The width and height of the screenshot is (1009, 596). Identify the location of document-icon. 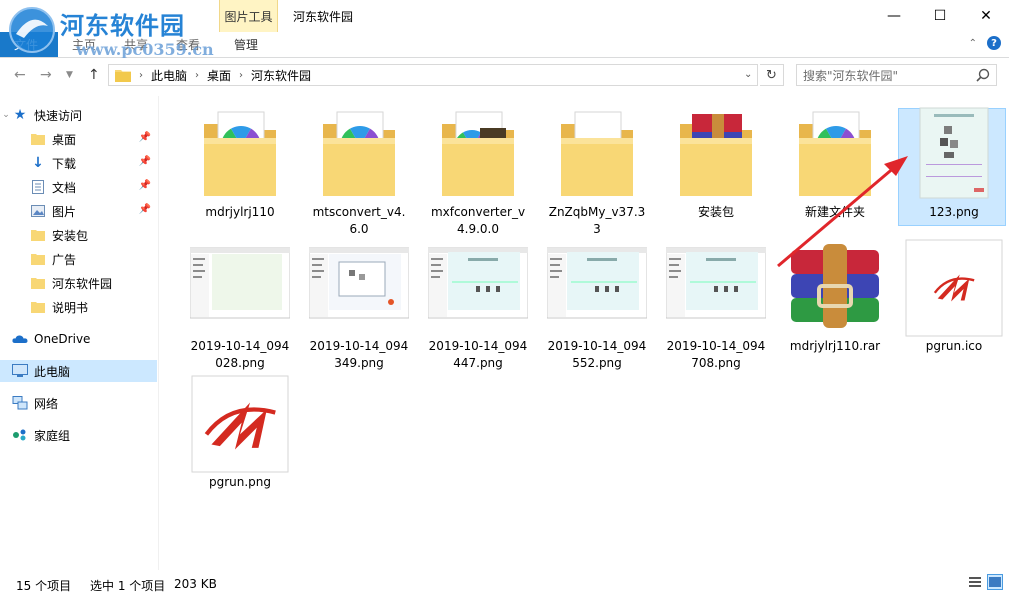
(38, 187).